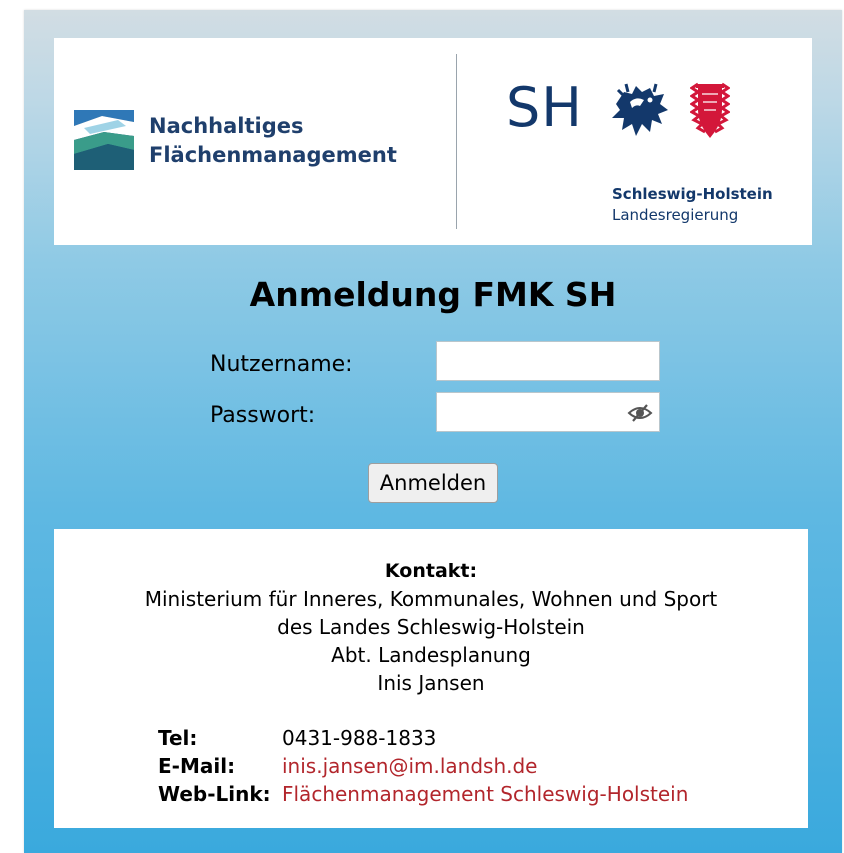  Describe the element at coordinates (273, 141) in the screenshot. I see `nachhaltiges-flaechenmanagement-logo-text: Nachhaltiges Flächenmanagement` at that location.